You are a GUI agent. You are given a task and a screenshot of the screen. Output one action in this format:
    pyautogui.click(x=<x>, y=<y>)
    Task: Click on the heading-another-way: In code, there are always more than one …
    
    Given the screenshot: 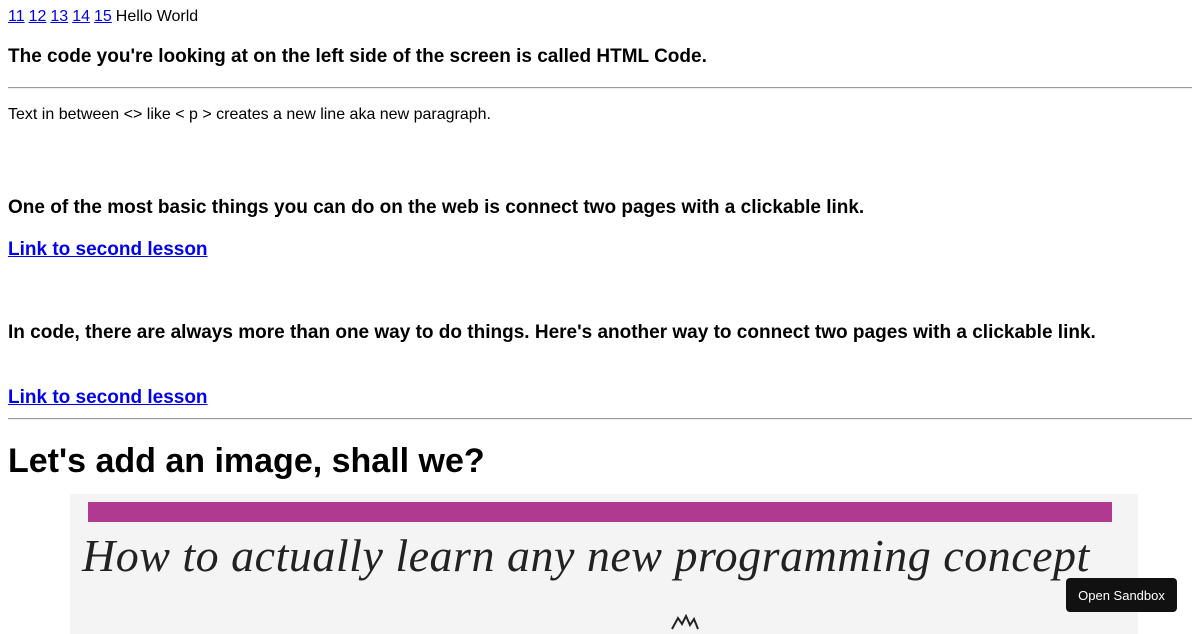 What is the action you would take?
    pyautogui.click(x=552, y=332)
    